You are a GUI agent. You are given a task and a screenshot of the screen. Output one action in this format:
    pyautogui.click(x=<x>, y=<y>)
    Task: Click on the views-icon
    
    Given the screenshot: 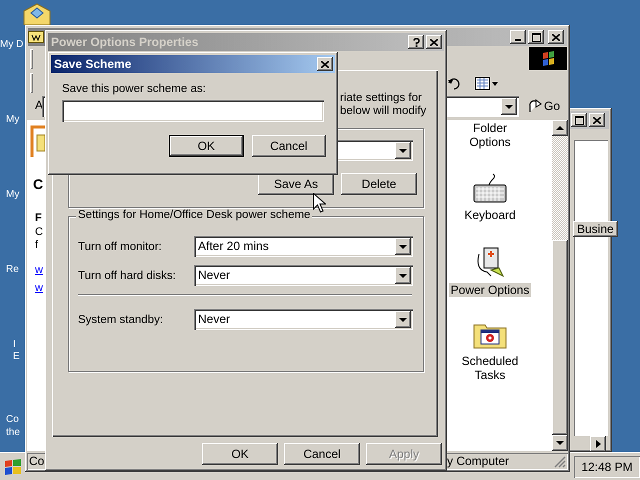 What is the action you would take?
    pyautogui.click(x=487, y=84)
    